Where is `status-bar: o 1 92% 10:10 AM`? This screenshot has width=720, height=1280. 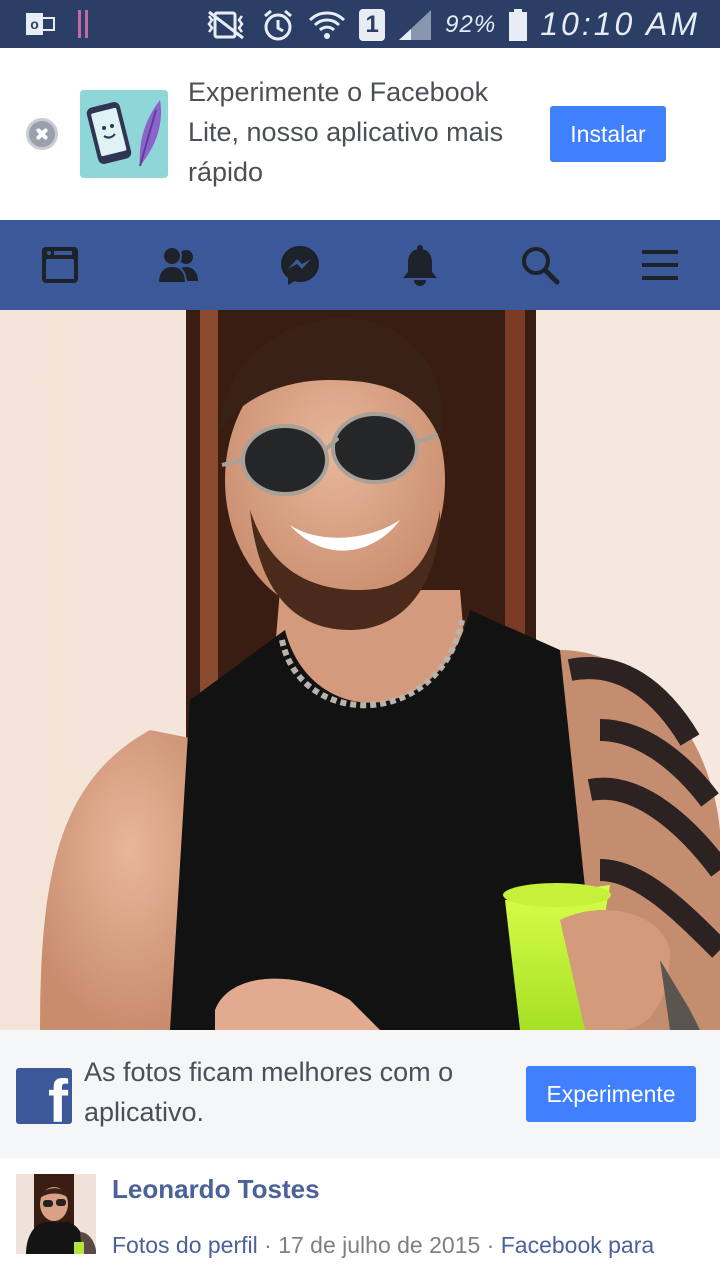 status-bar: o 1 92% 10:10 AM is located at coordinates (360, 24).